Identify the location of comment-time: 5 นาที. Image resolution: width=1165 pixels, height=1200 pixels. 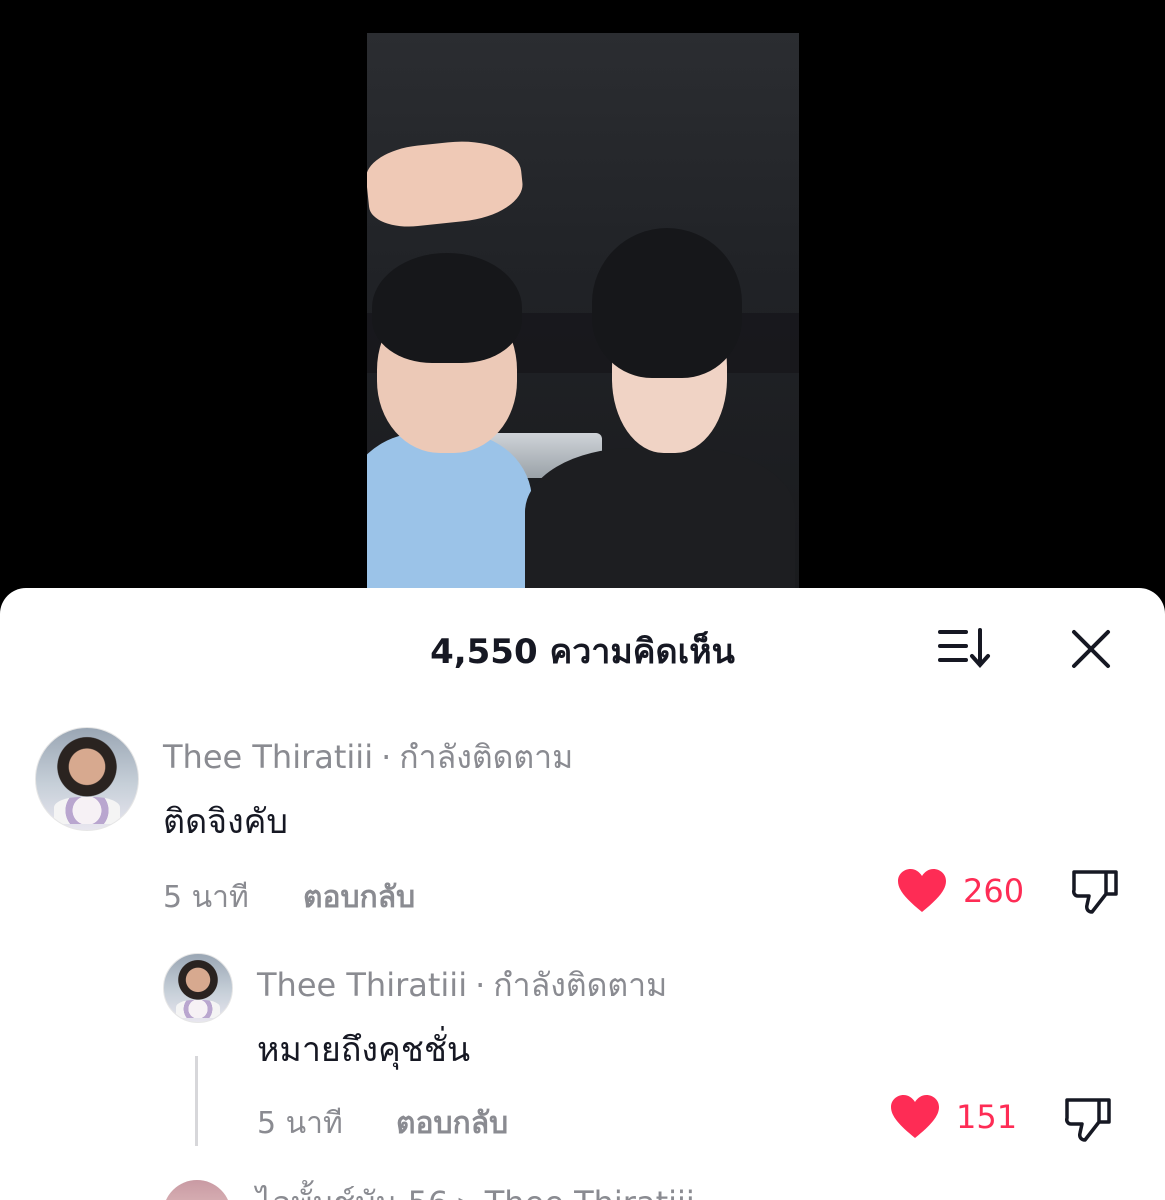
(300, 1123).